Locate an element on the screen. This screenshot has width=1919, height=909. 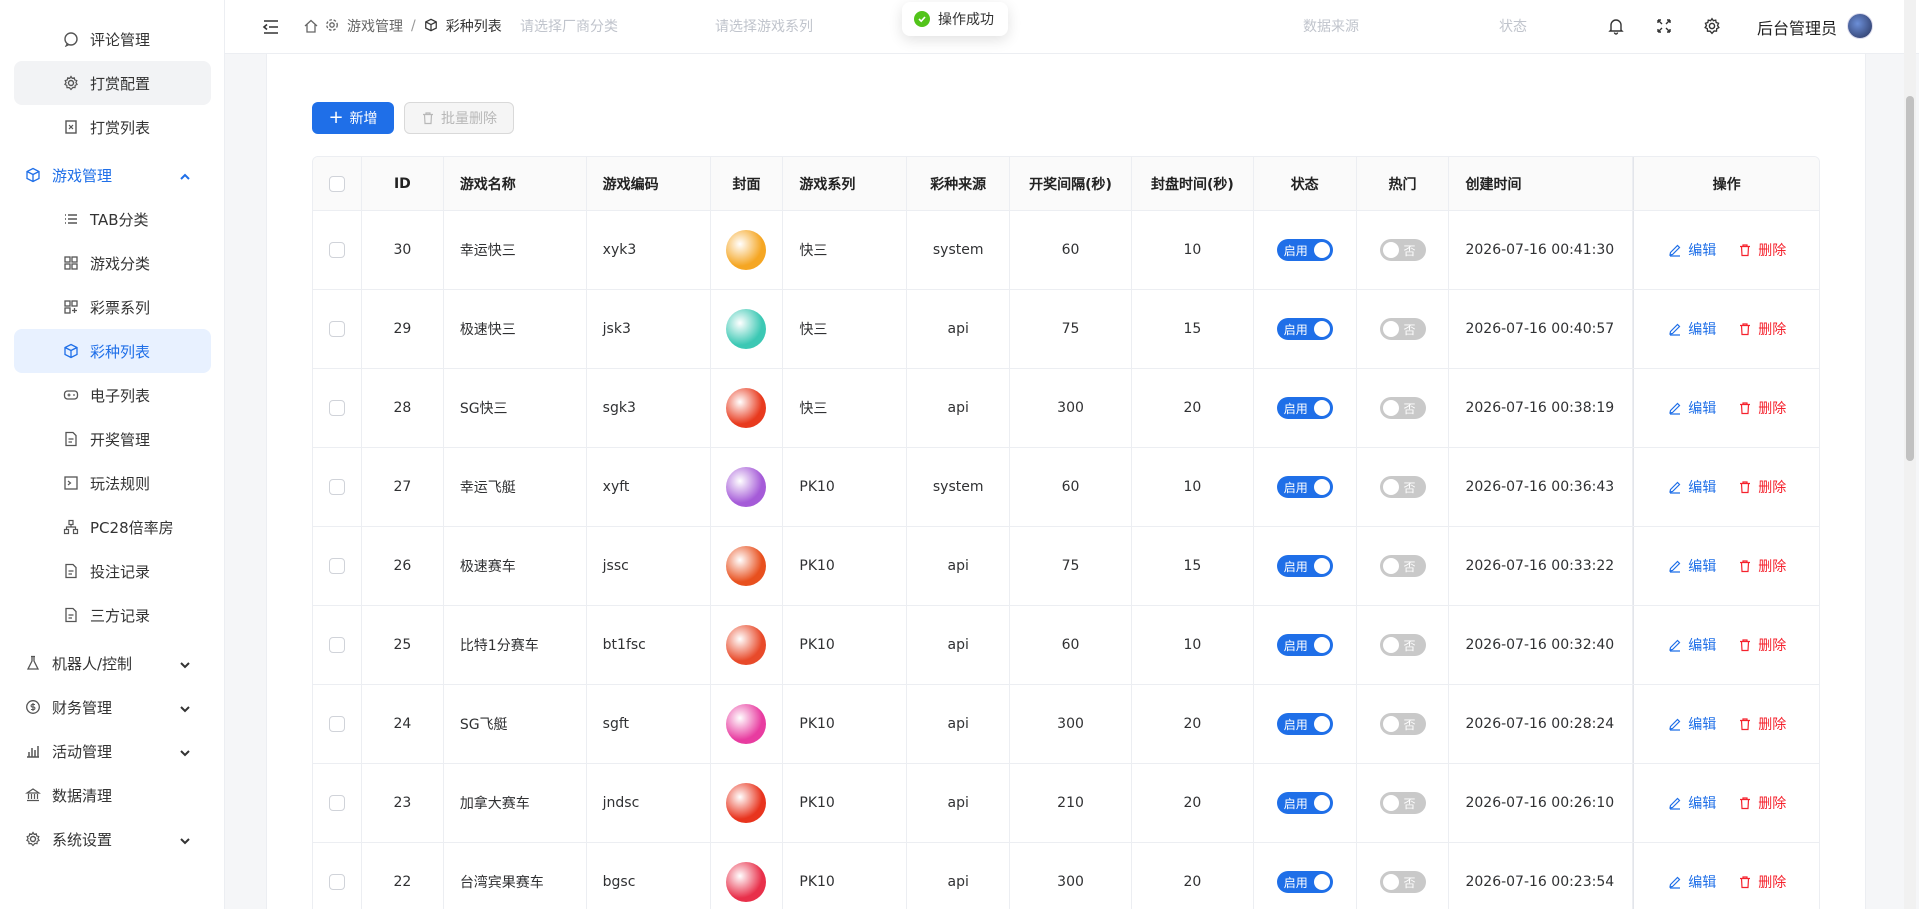
sidebar-item-lottery-list: 彩种列表 is located at coordinates (112, 351).